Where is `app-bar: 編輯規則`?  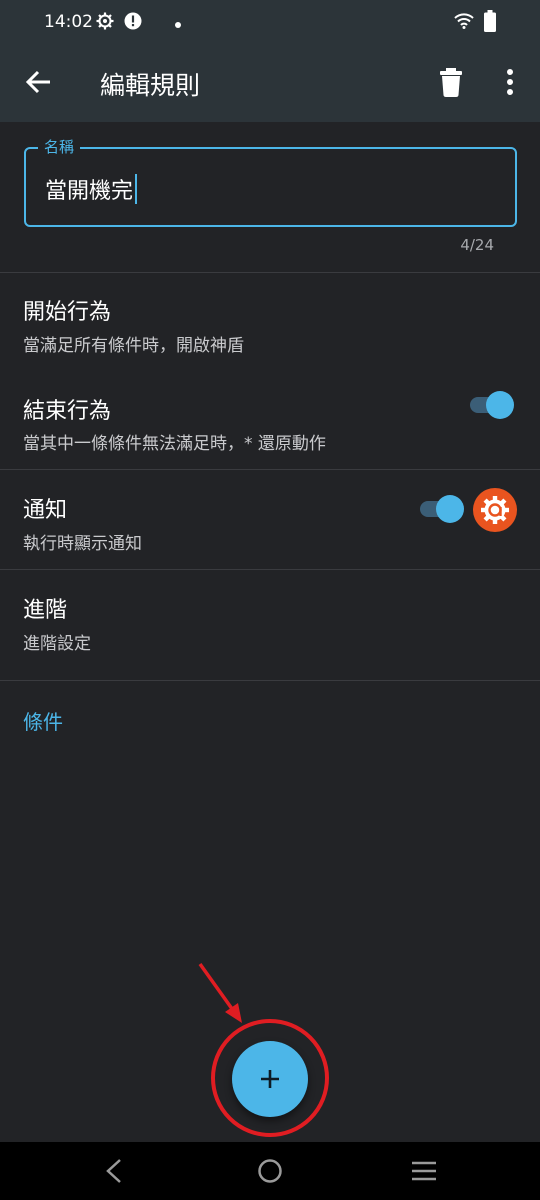 app-bar: 編輯規則 is located at coordinates (270, 84).